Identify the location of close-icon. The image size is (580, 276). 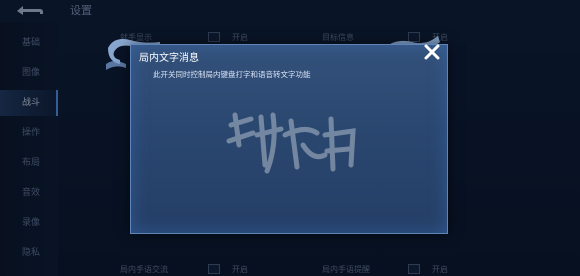
(432, 52).